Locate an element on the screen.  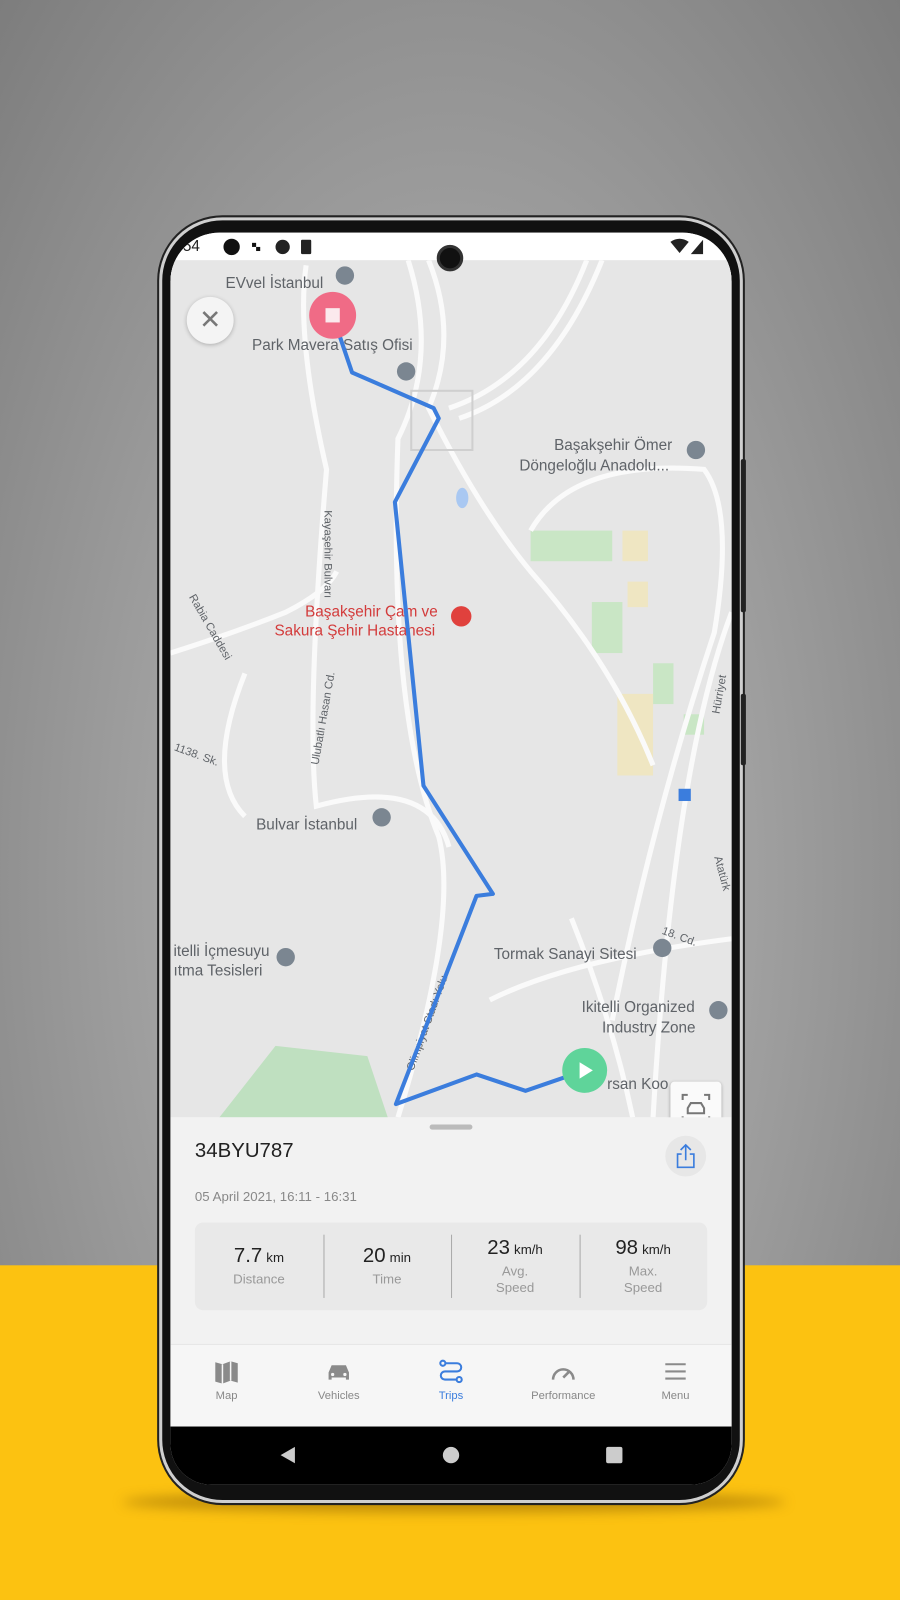
speedometer-icon is located at coordinates (563, 1374).